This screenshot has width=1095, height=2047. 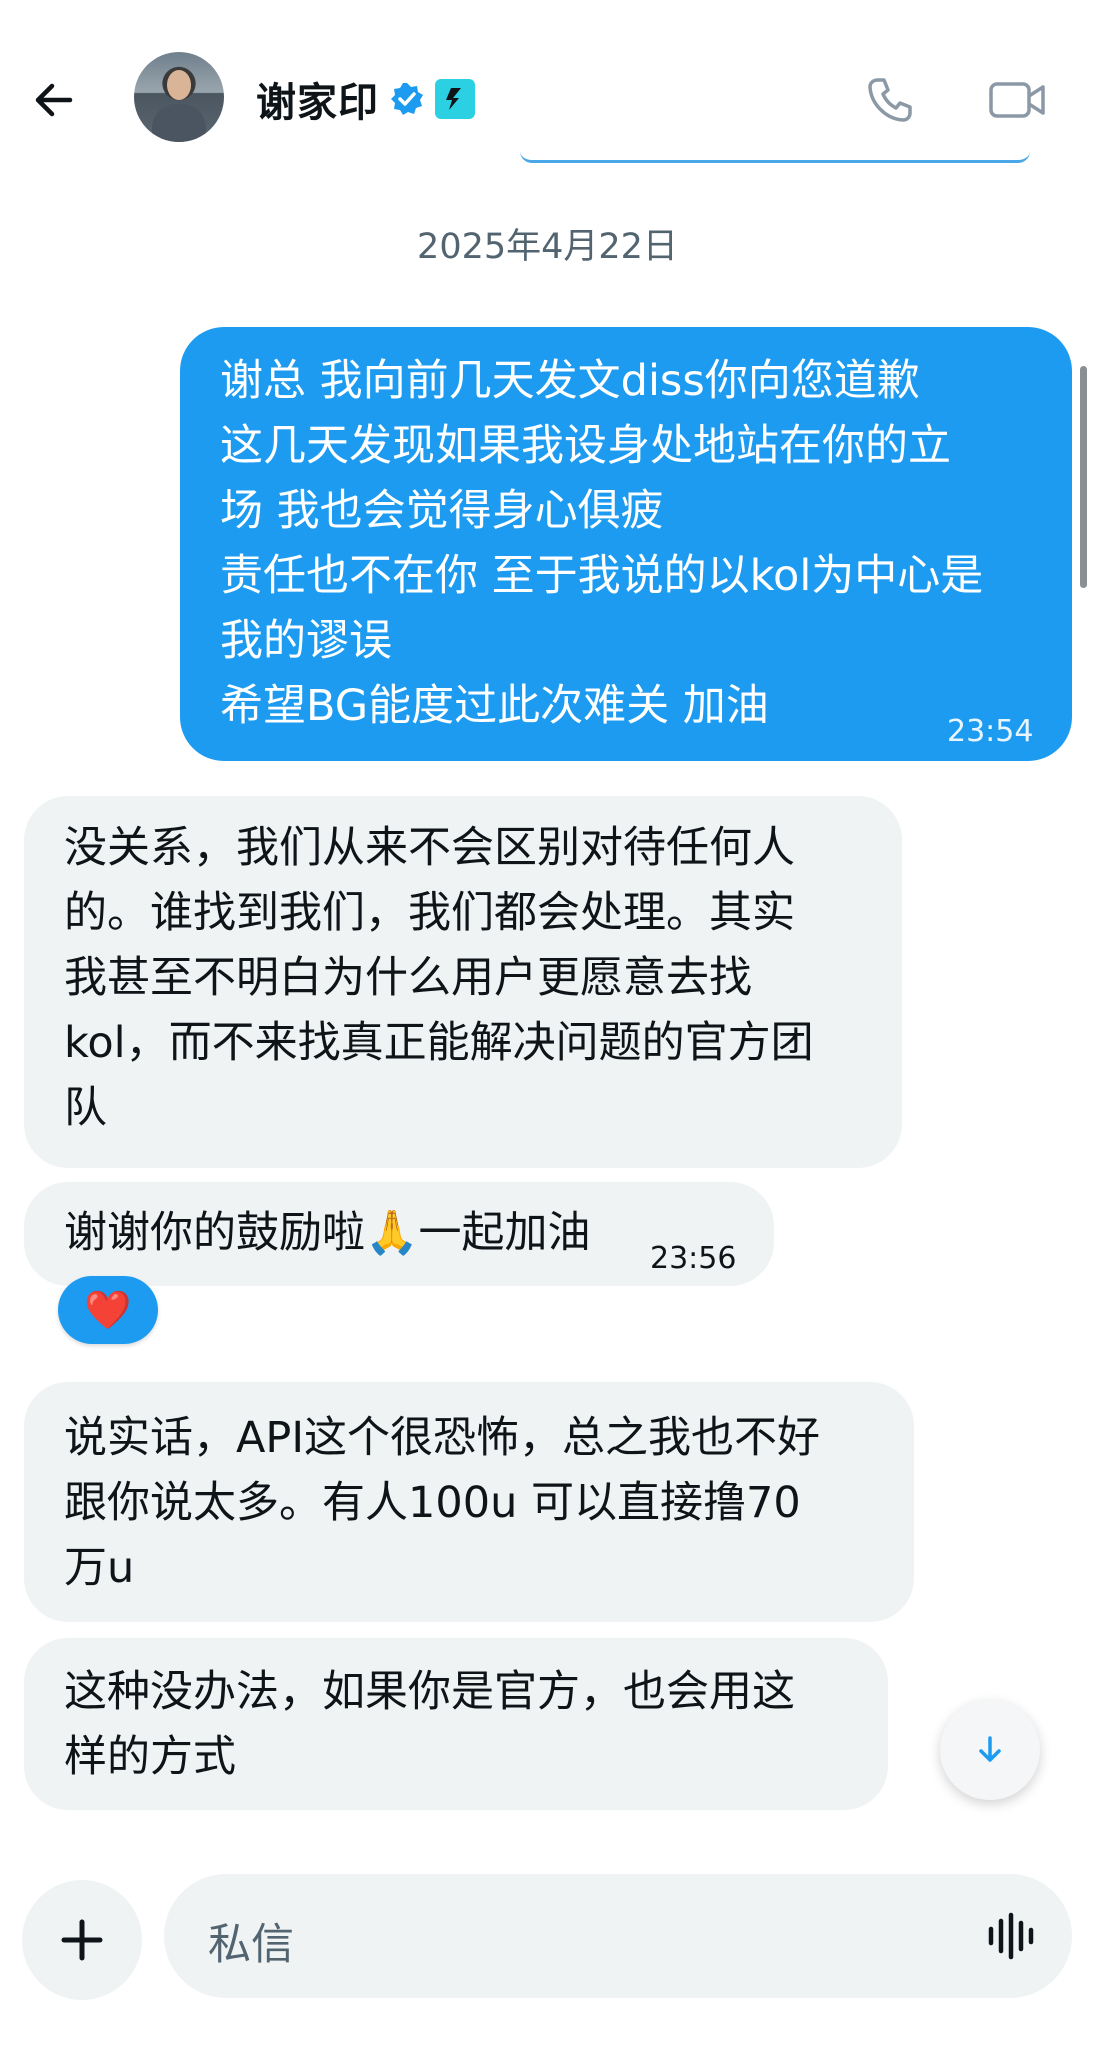 I want to click on heart-reaction: ❤️, so click(x=108, y=1310).